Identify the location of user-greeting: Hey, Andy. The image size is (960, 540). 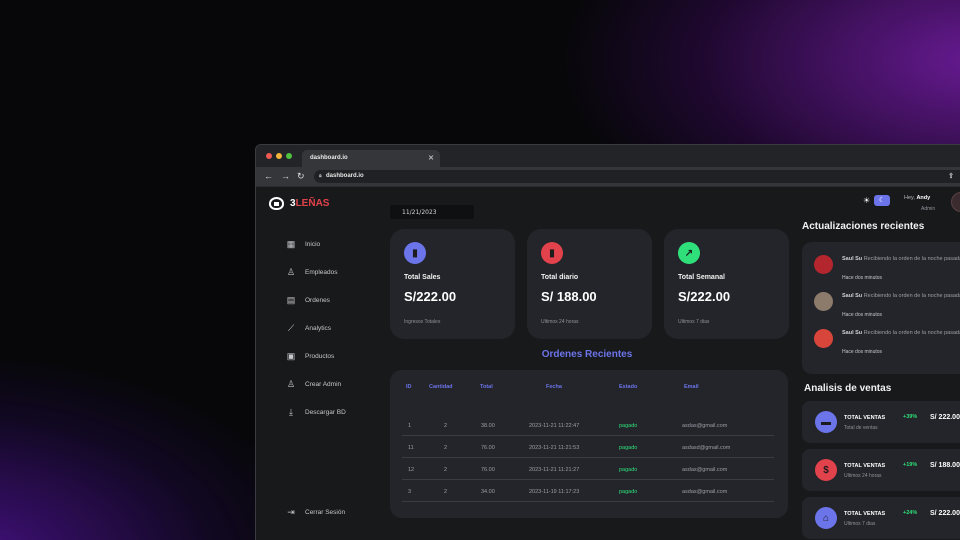
(917, 198).